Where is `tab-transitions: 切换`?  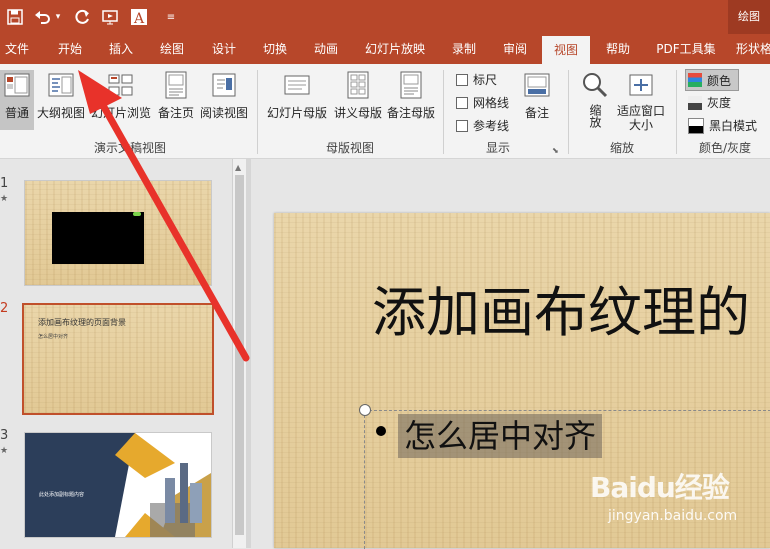
tab-transitions: 切换 is located at coordinates (275, 49).